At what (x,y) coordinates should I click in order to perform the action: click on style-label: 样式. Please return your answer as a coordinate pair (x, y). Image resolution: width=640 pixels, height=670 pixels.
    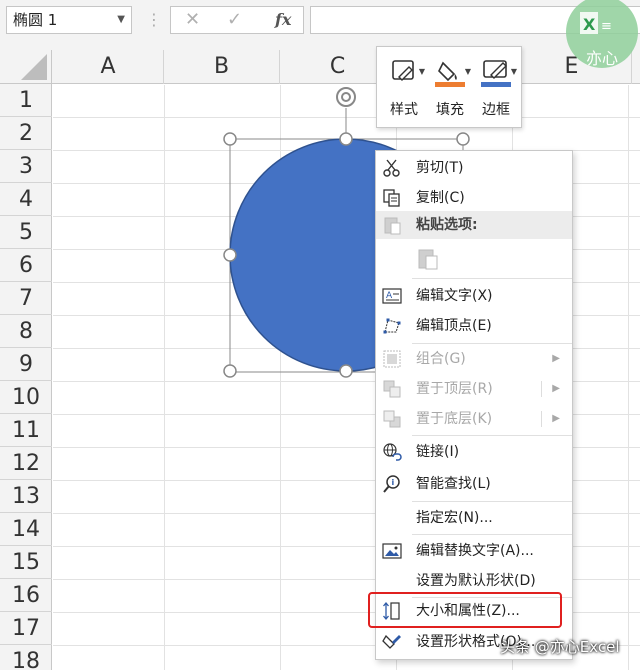
    Looking at the image, I should click on (404, 110).